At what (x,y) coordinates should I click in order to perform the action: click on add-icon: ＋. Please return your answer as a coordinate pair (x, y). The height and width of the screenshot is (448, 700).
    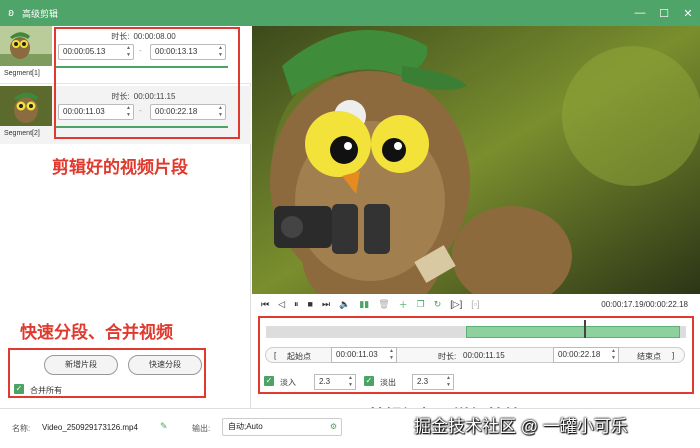
    Looking at the image, I should click on (403, 304).